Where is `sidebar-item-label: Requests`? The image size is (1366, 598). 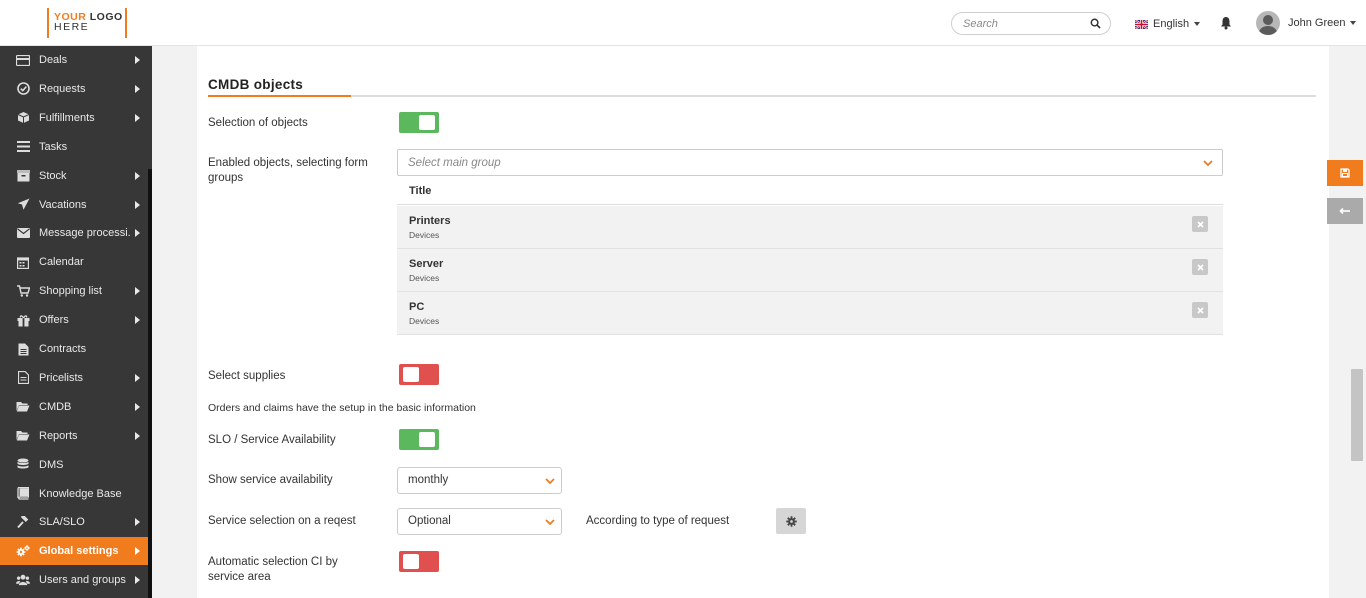
sidebar-item-label: Requests is located at coordinates (62, 88).